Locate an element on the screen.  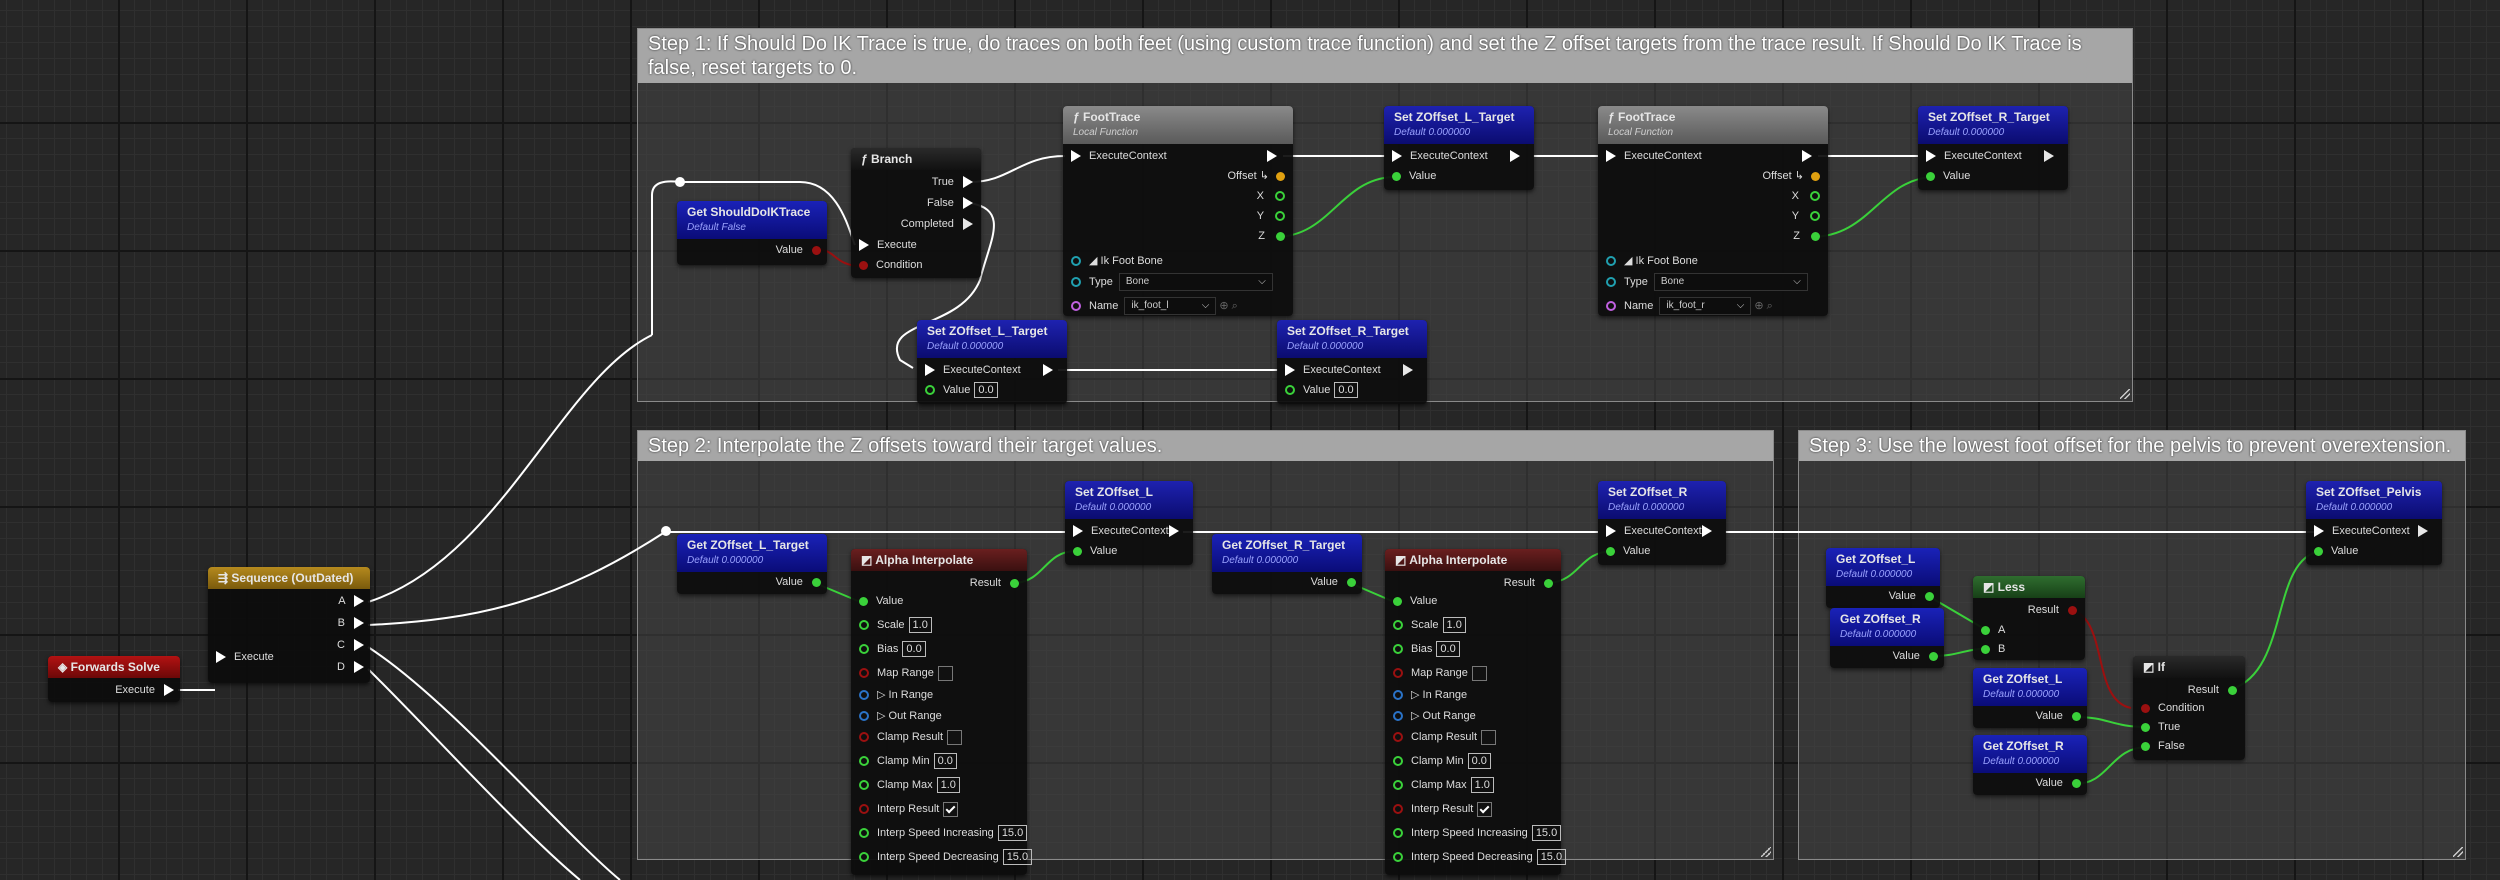
interp-dec-field: 15.0 is located at coordinates (1017, 857).